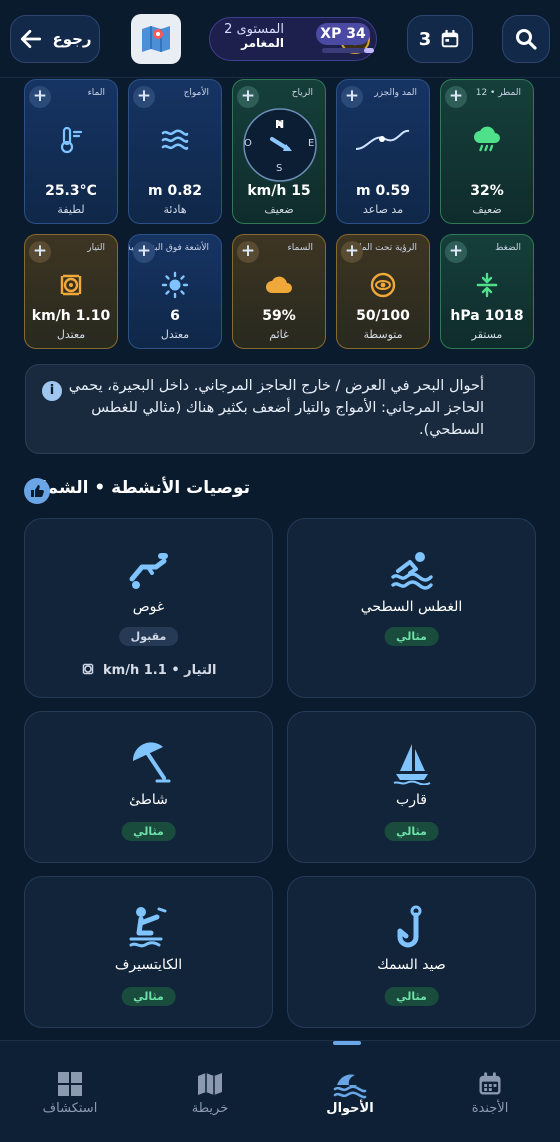 The height and width of the screenshot is (1142, 560). What do you see at coordinates (148, 952) in the screenshot?
I see `activity-card-kitesurf: الكايتسيرف مثالي` at bounding box center [148, 952].